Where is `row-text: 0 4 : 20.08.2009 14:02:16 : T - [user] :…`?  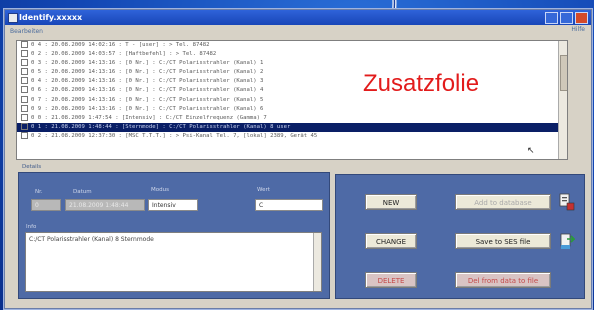 row-text: 0 4 : 20.08.2009 14:02:16 : T - [user] :… is located at coordinates (120, 45).